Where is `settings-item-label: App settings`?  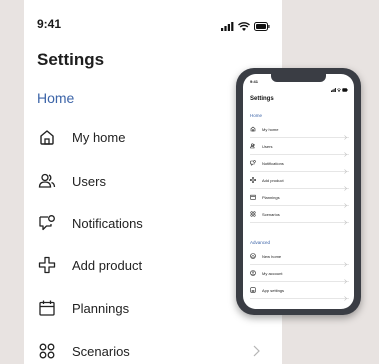 settings-item-label: App settings is located at coordinates (273, 290).